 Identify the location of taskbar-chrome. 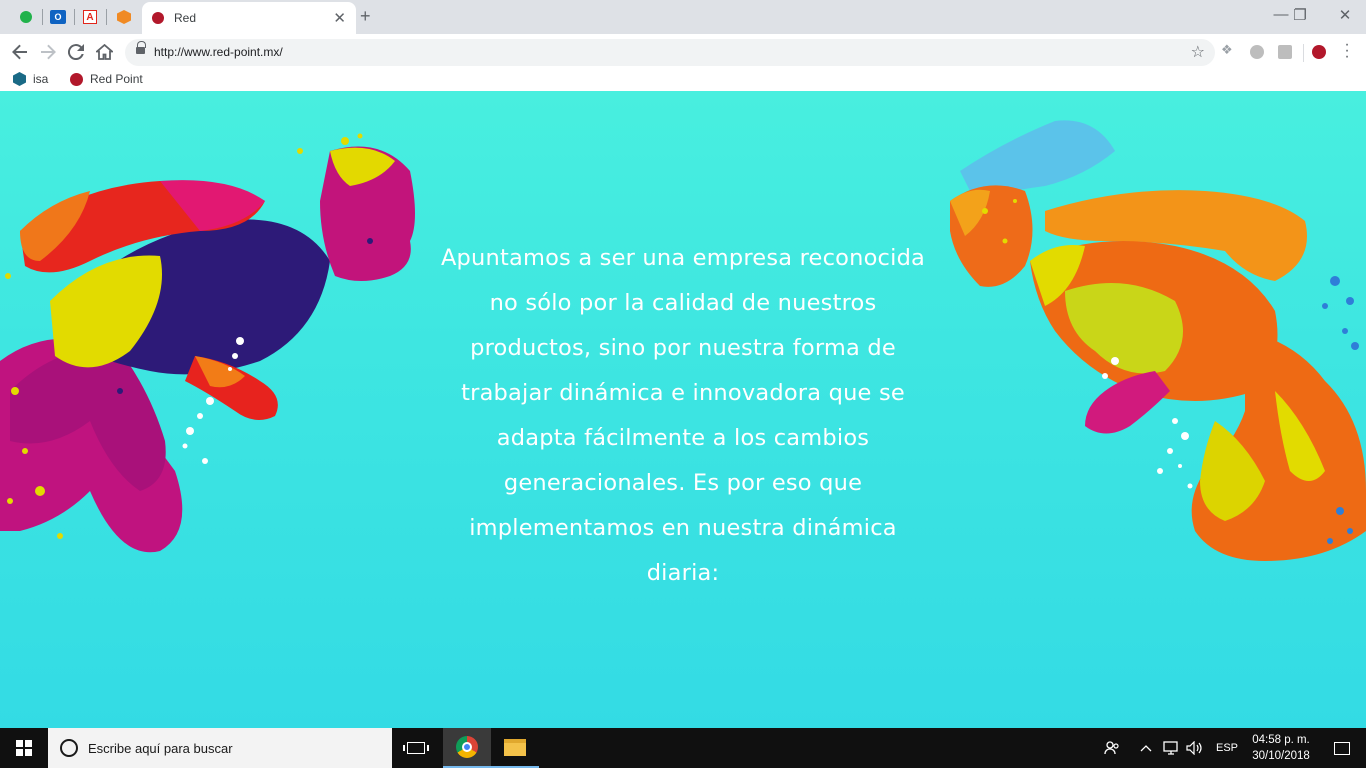
(467, 748).